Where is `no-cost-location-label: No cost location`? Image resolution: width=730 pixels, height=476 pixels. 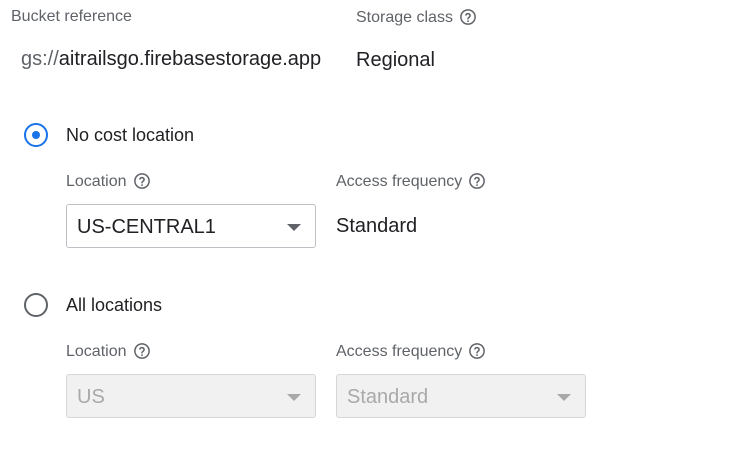
no-cost-location-label: No cost location is located at coordinates (130, 135).